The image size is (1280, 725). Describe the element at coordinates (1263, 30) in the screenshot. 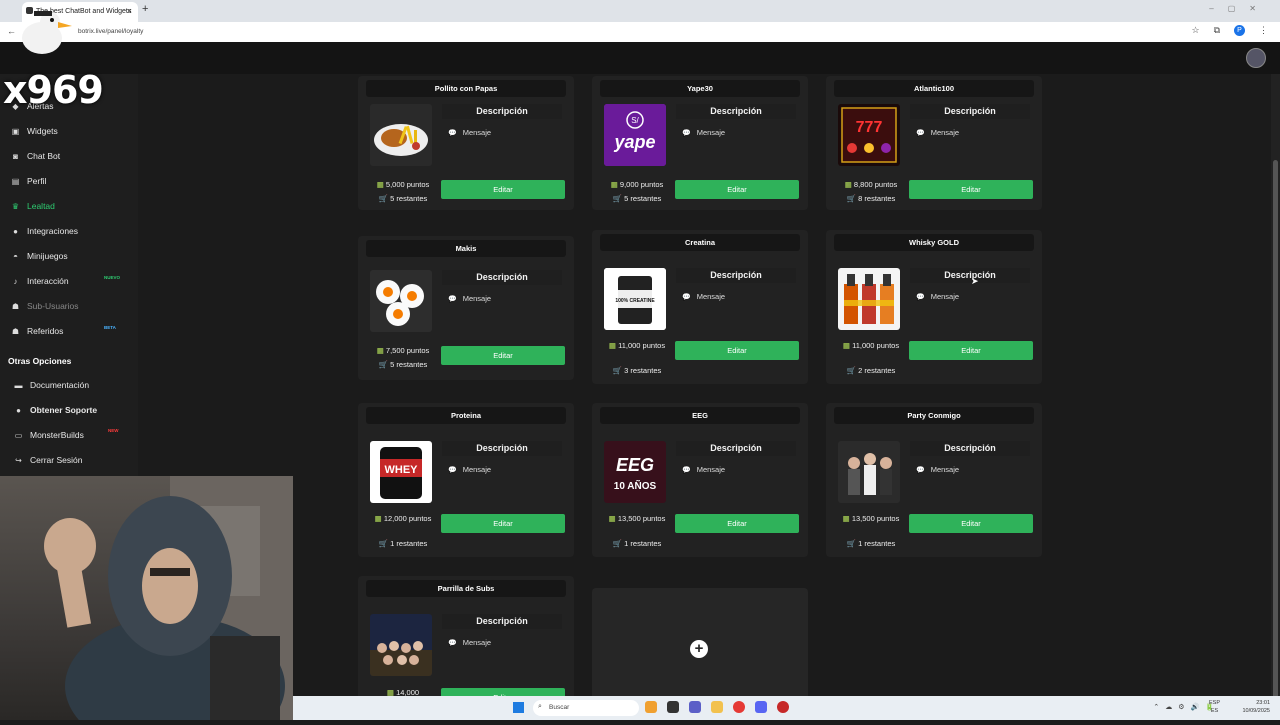

I see `menu-dots-icon: ⋮` at that location.